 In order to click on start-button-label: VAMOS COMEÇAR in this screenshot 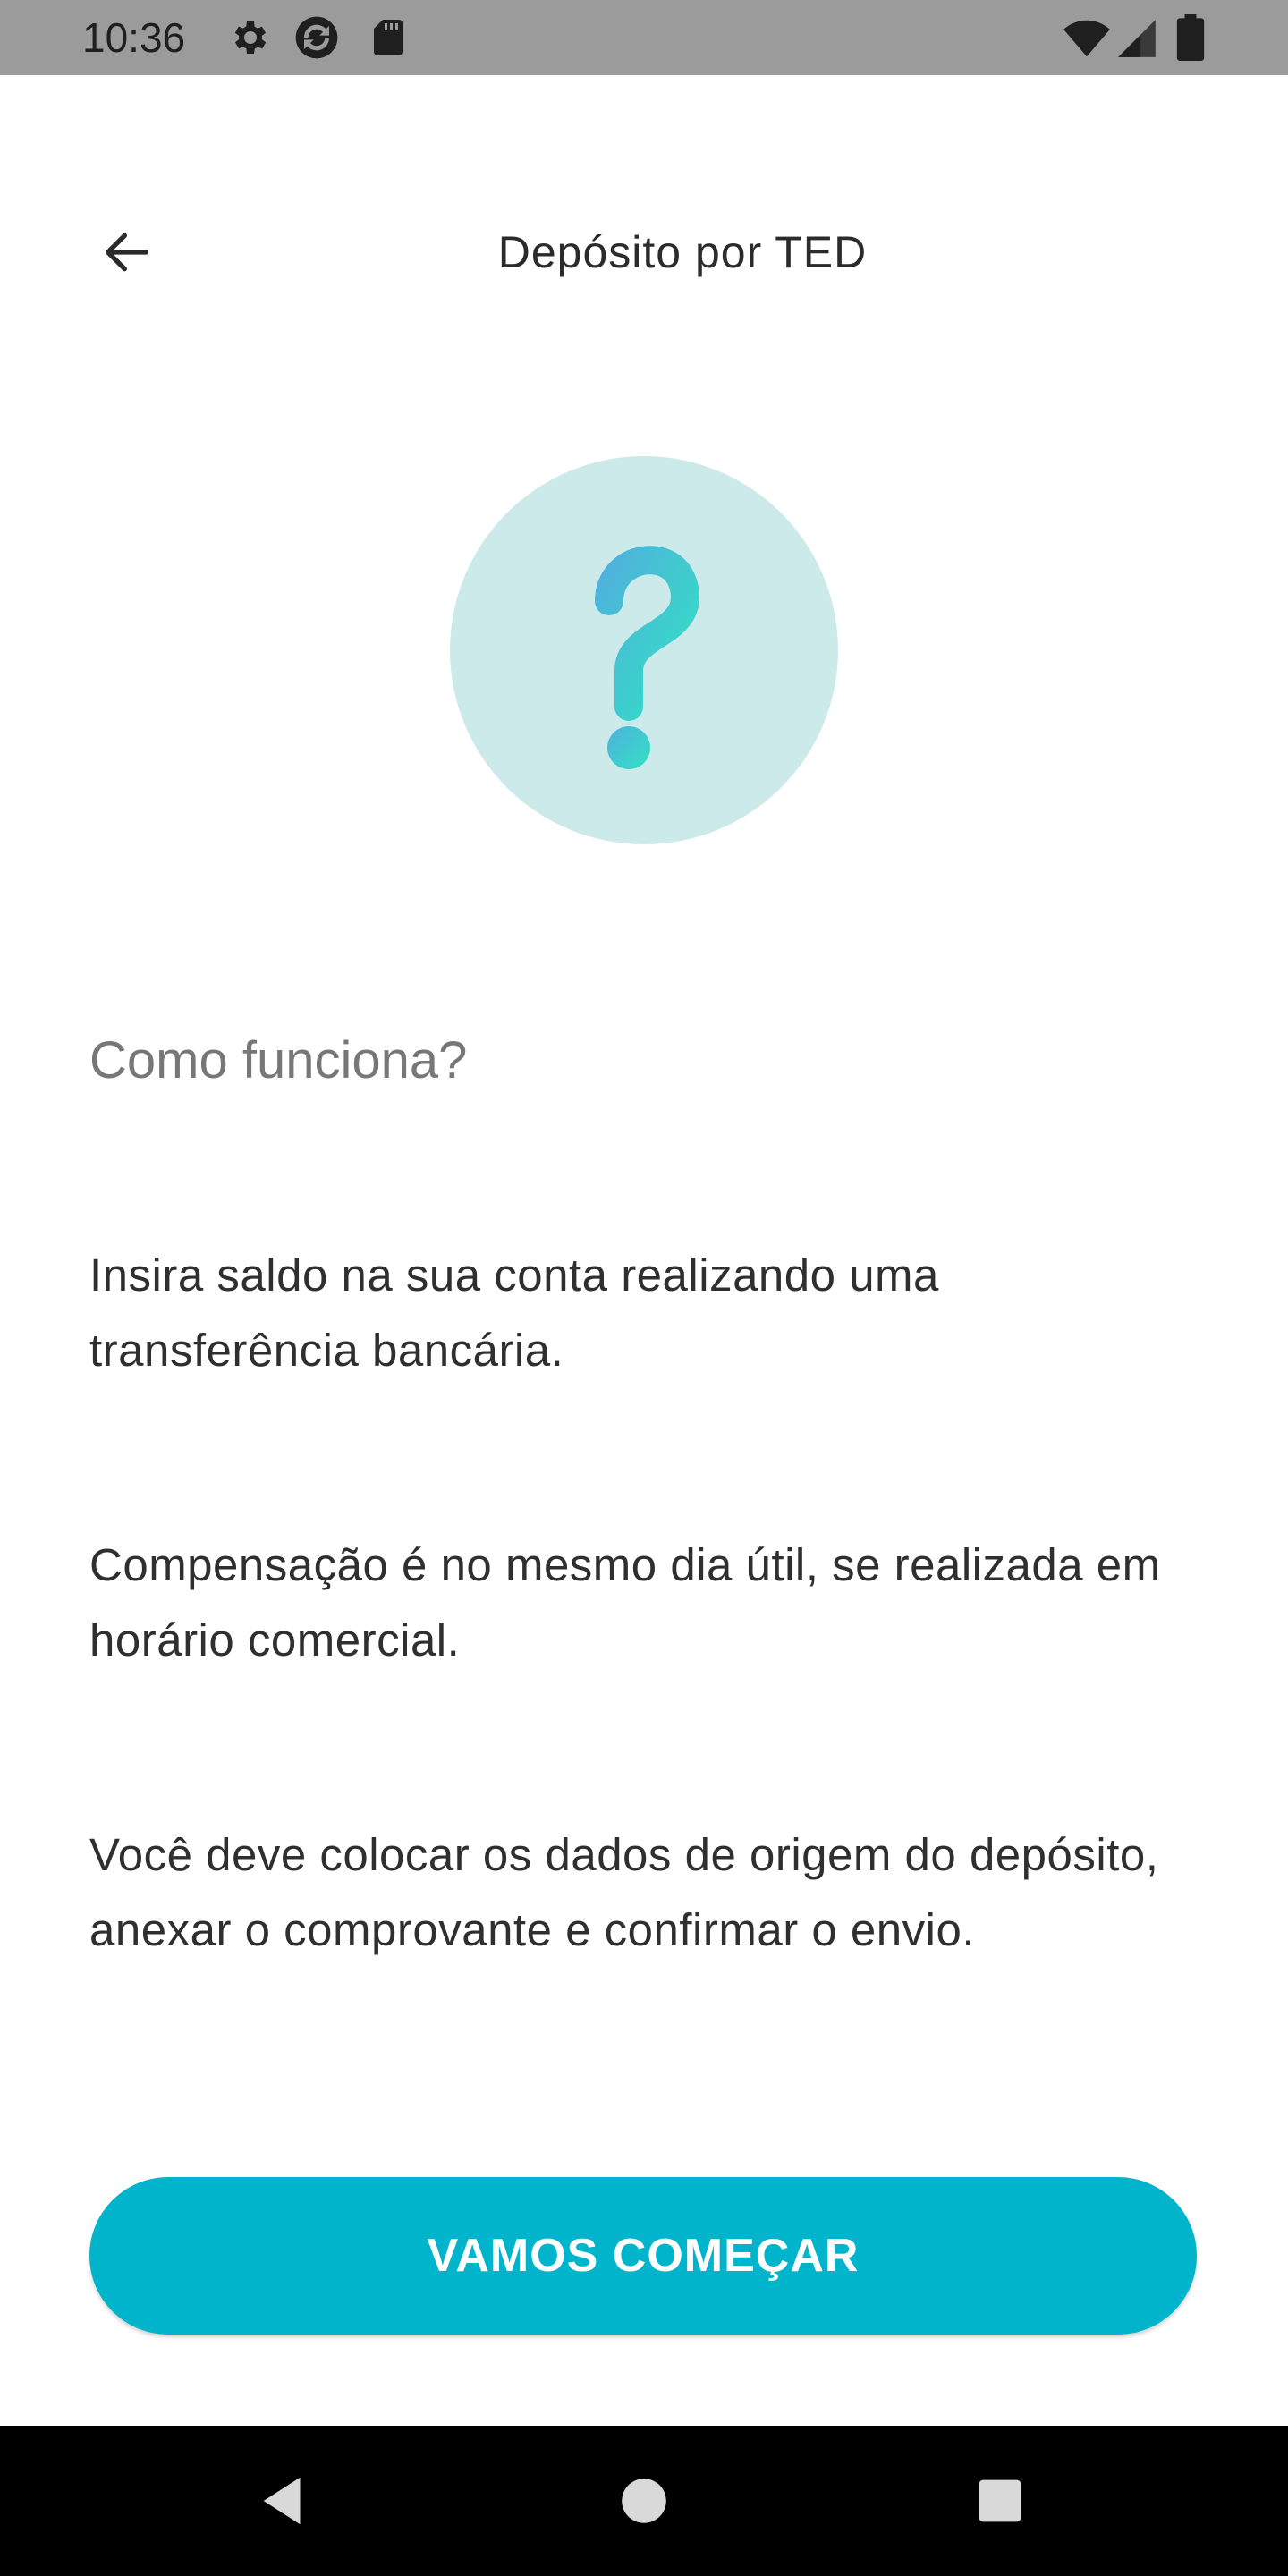, I will do `click(643, 2256)`.